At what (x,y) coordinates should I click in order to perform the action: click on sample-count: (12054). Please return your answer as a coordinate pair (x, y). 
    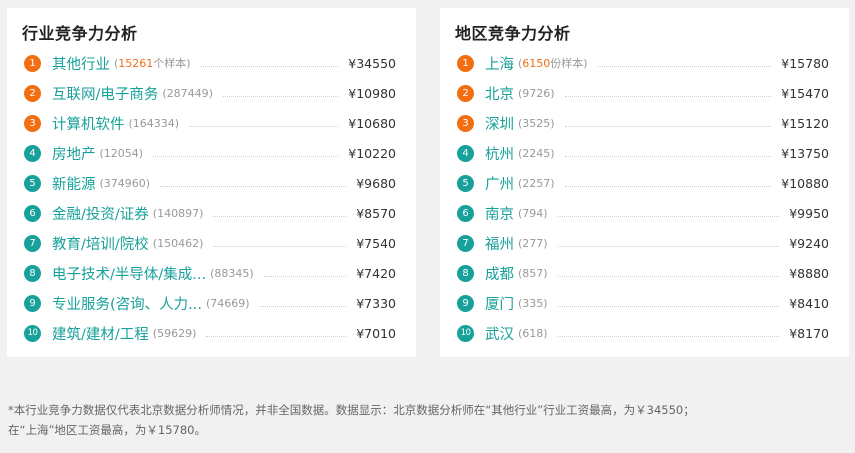
    Looking at the image, I should click on (121, 153).